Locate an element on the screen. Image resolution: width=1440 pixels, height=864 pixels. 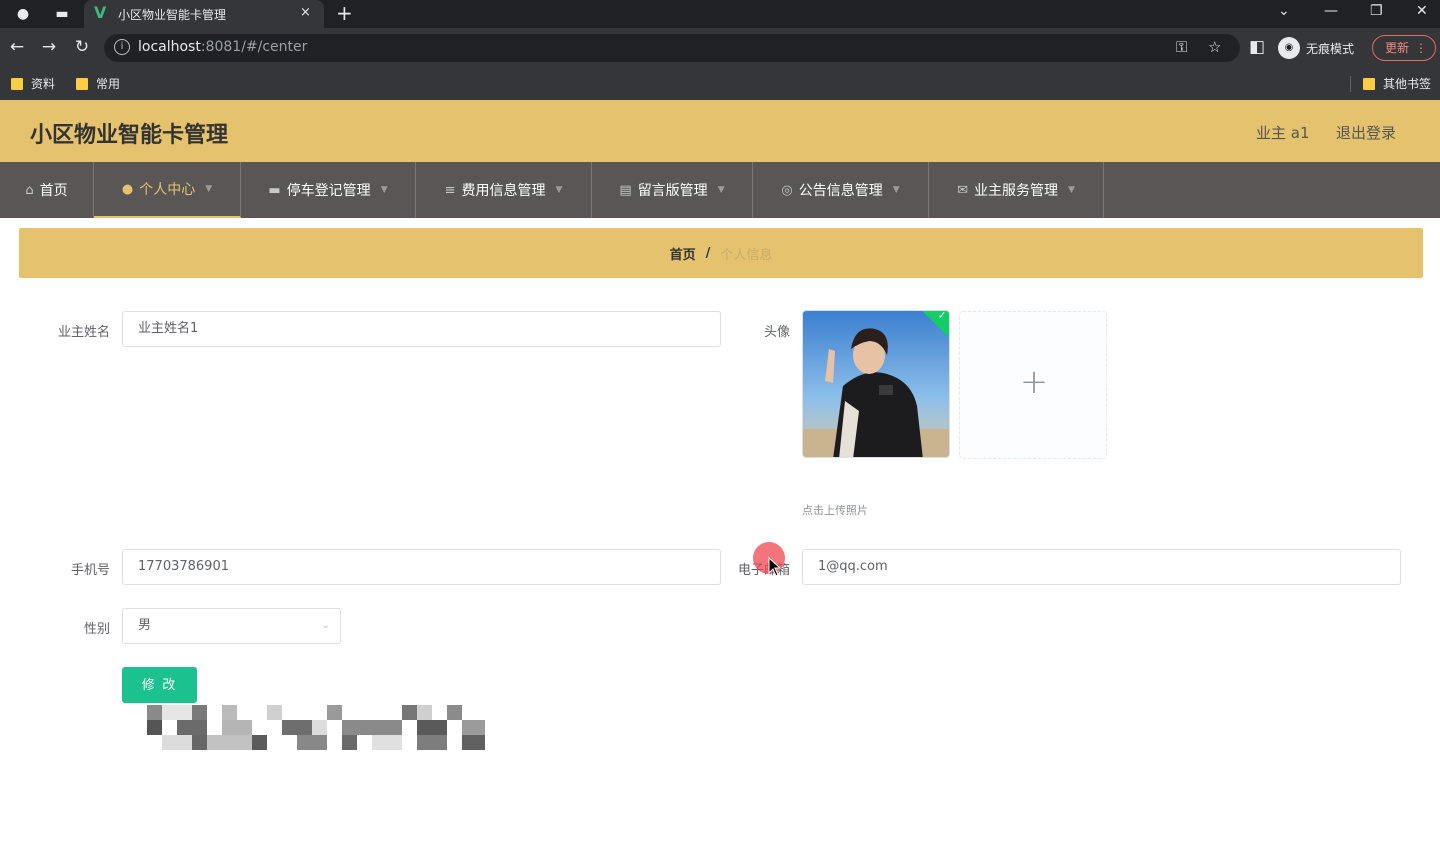
list-icon: ≡ is located at coordinates (450, 190).